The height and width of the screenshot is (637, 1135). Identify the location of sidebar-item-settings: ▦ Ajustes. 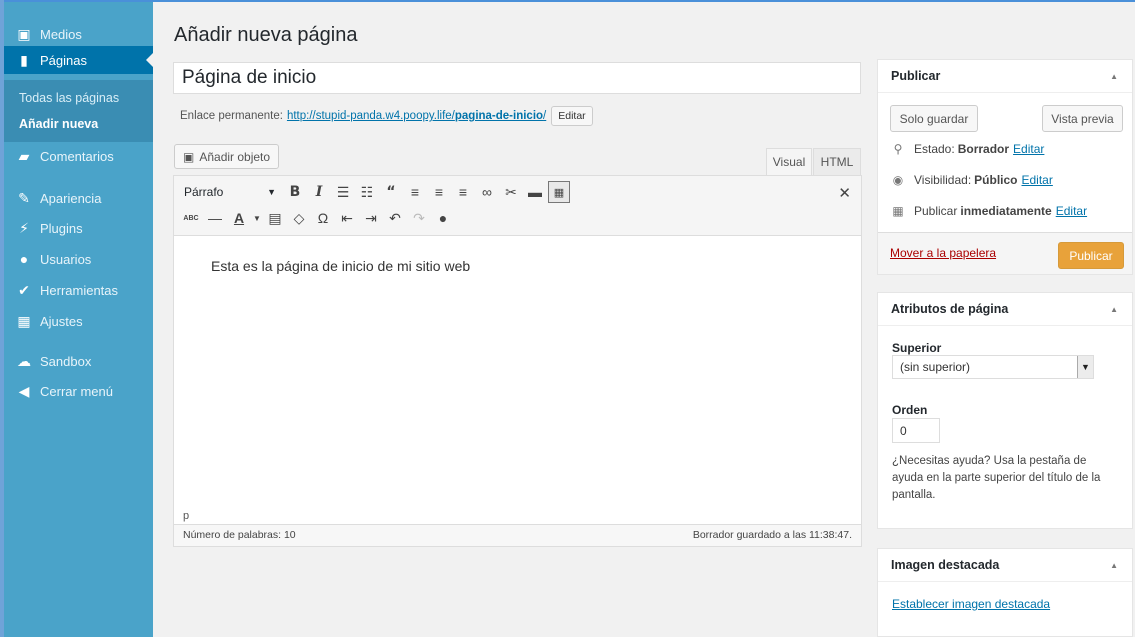
(78, 321).